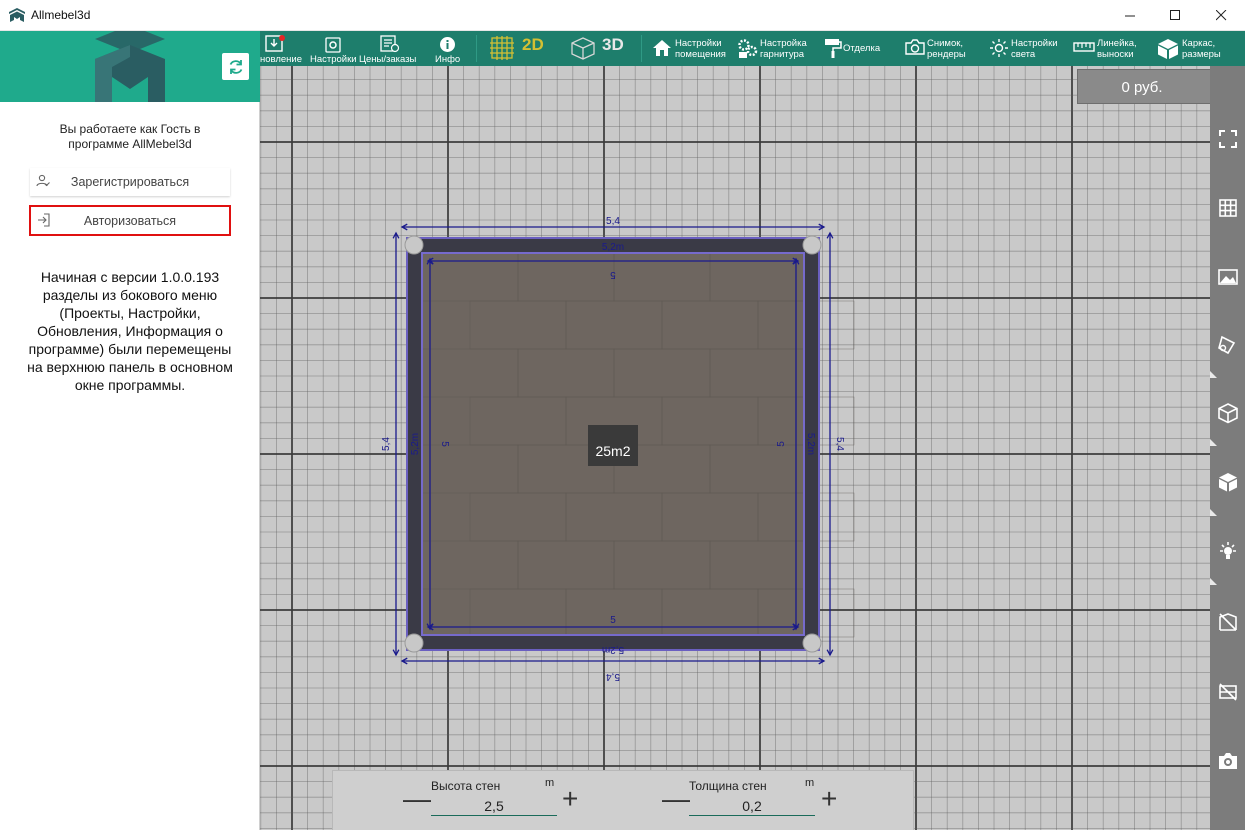 The image size is (1245, 830). I want to click on box-icon, so click(1168, 49).